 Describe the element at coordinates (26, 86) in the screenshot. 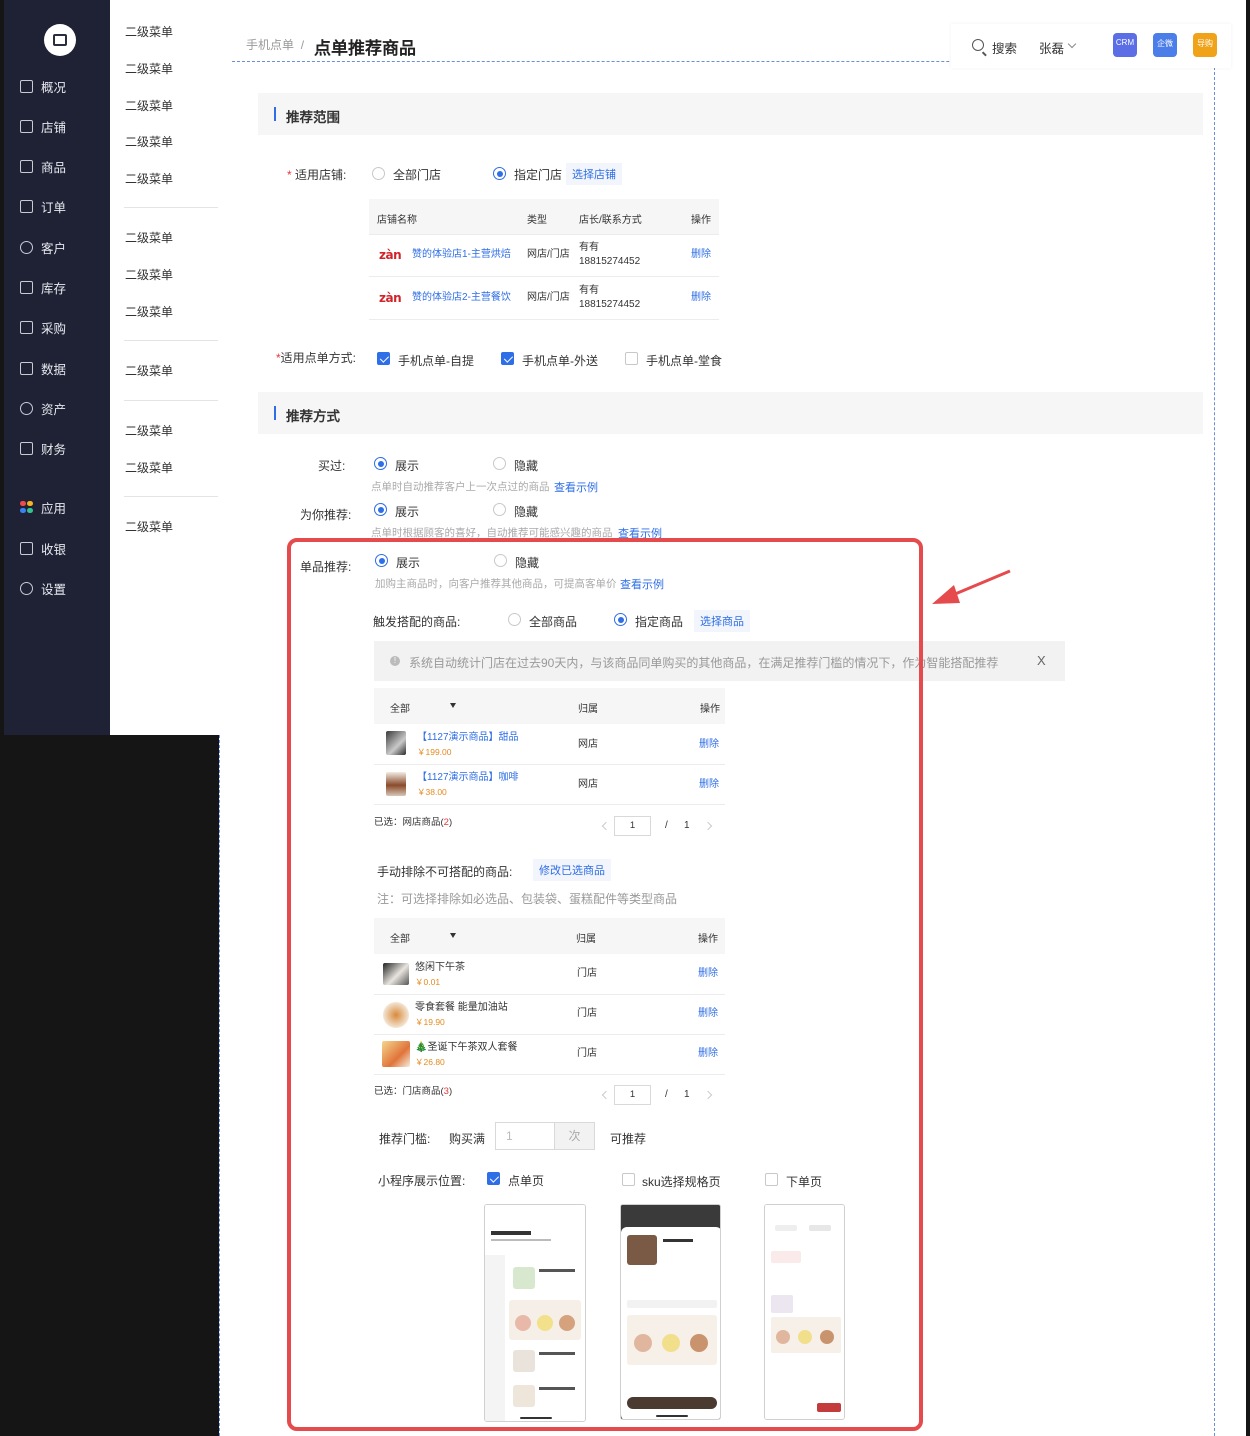

I see `overview-icon` at that location.